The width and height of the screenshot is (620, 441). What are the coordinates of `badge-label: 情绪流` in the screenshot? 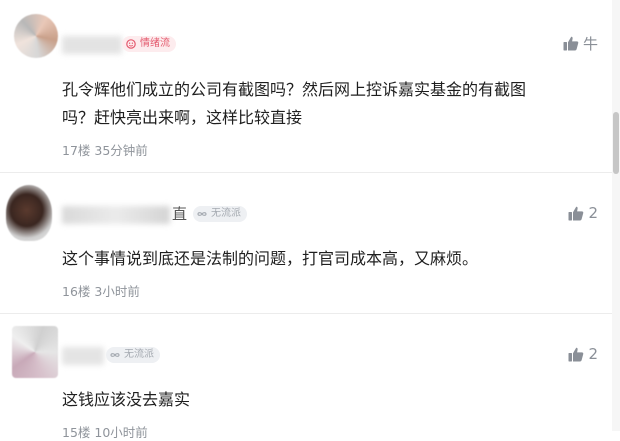 It's located at (155, 43).